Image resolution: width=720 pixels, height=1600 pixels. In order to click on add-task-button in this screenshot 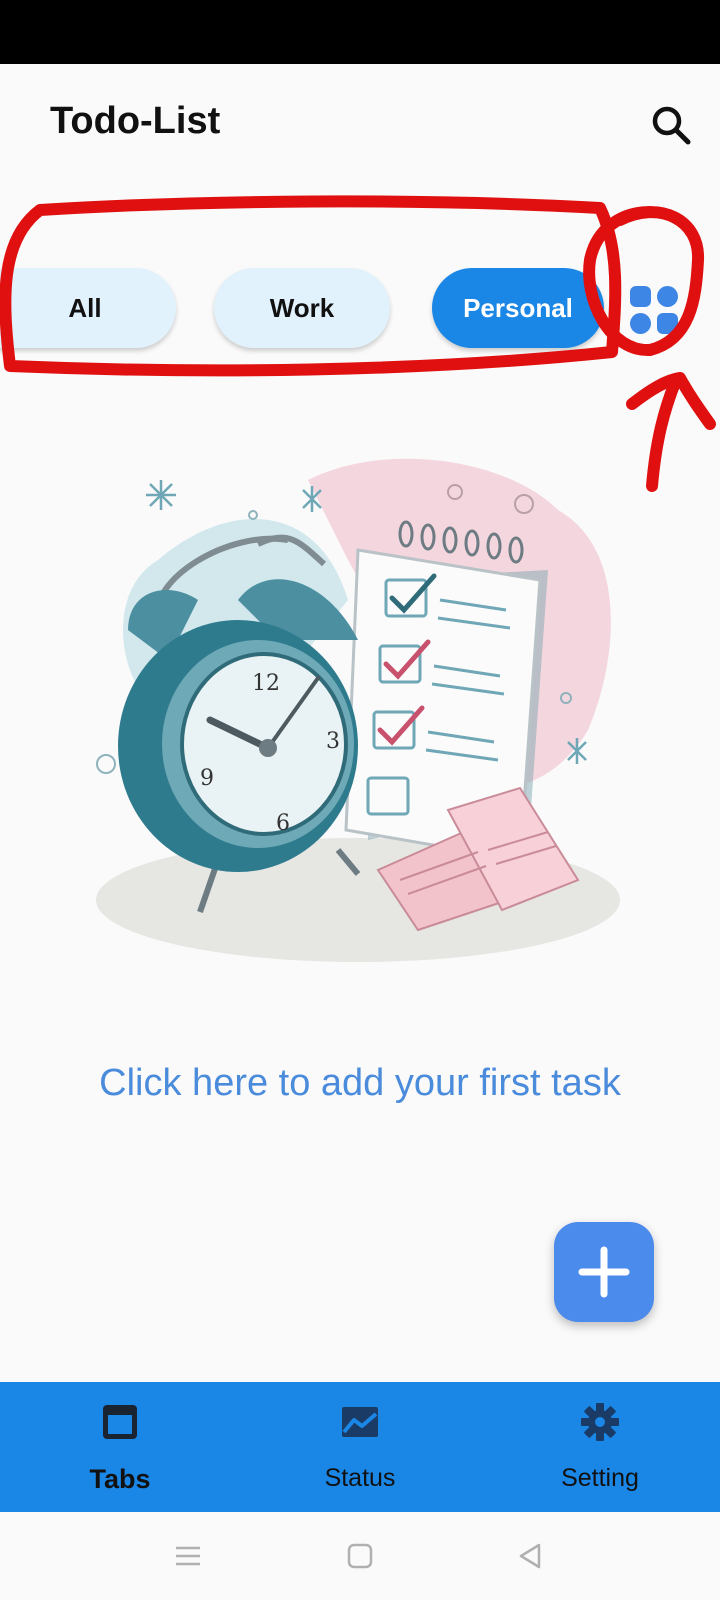, I will do `click(604, 1272)`.